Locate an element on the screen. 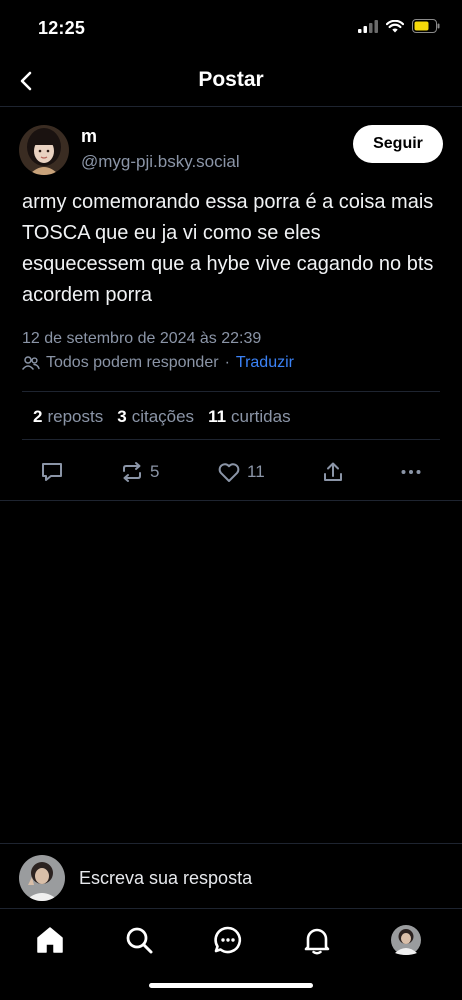 Image resolution: width=462 pixels, height=1000 pixels. reply-setting: Todos podem responder · Traduzir is located at coordinates (158, 363).